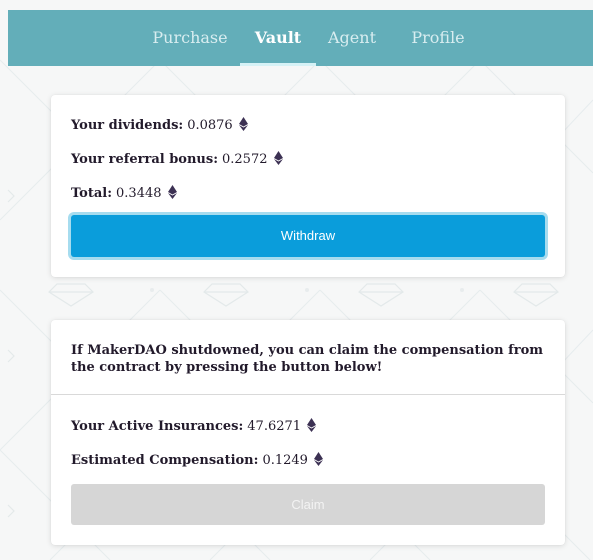 This screenshot has width=593, height=560. Describe the element at coordinates (308, 504) in the screenshot. I see `claim-button: Claim` at that location.